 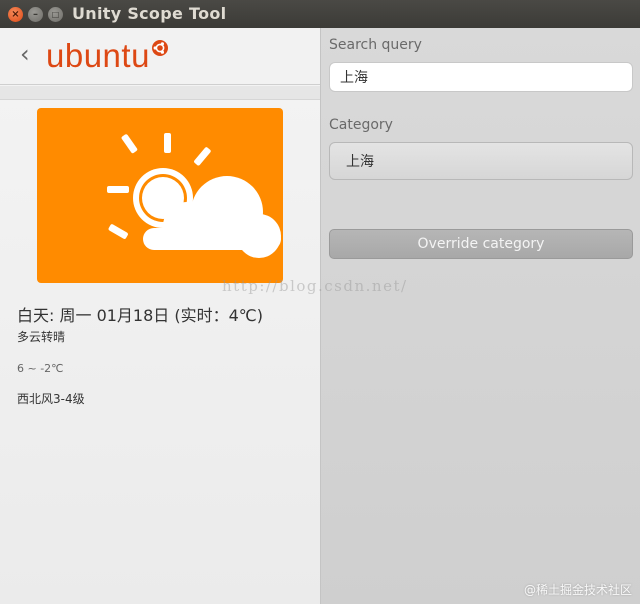 I want to click on weather-condition: 多云转晴, so click(x=41, y=337).